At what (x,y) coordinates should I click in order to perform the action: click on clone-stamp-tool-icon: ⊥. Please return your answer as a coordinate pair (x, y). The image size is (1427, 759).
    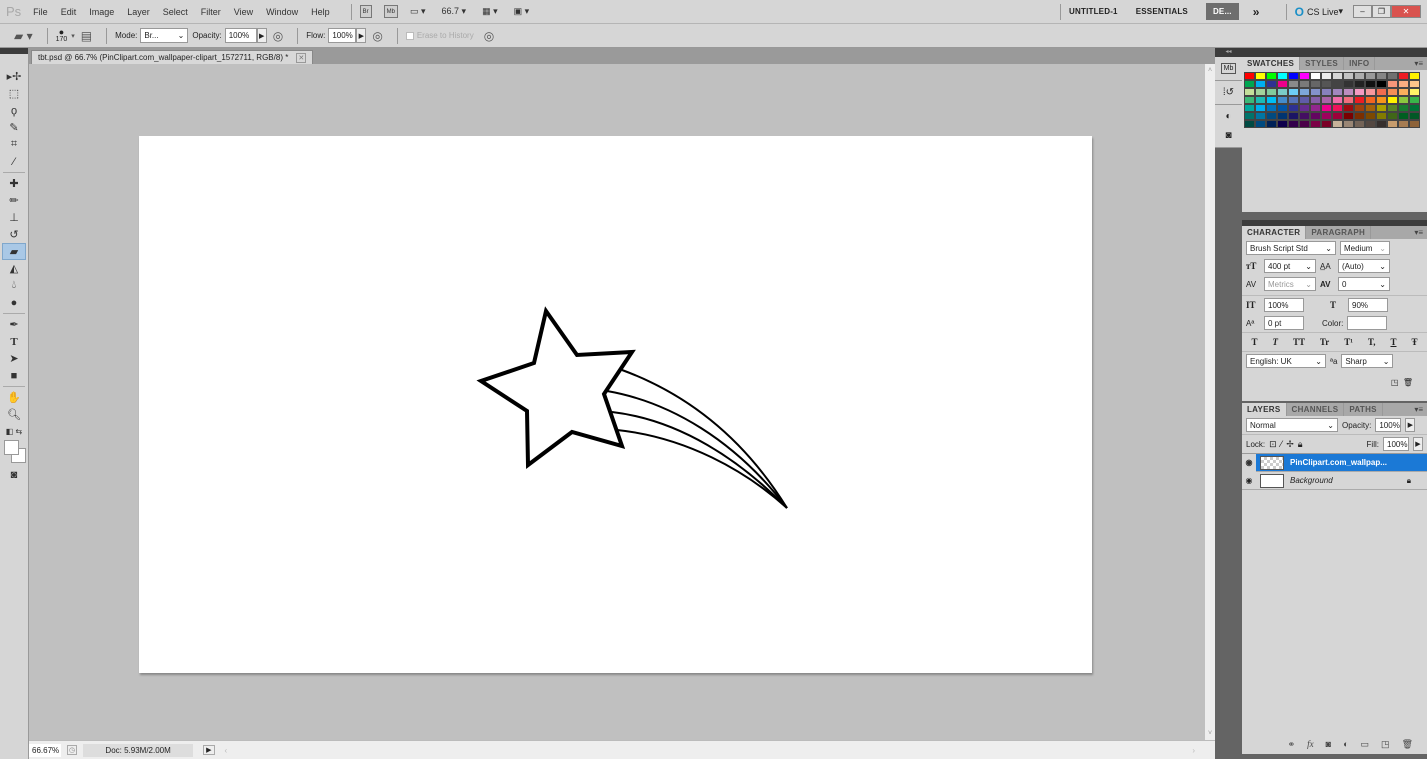
    Looking at the image, I should click on (14, 217).